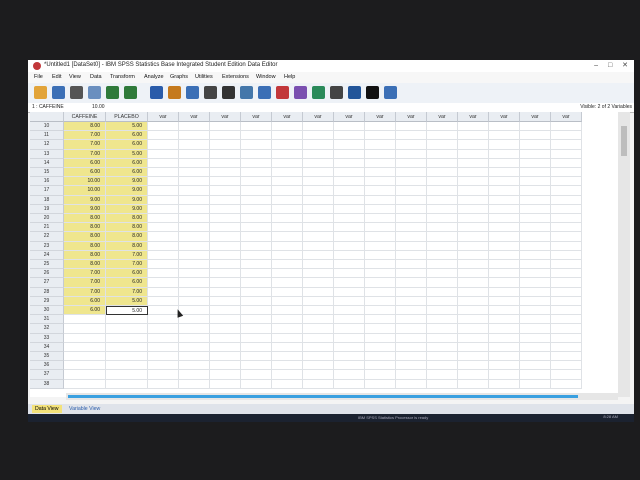 This screenshot has width=640, height=480. Describe the element at coordinates (85, 182) in the screenshot. I see `cell-caffeine: 10.00` at that location.